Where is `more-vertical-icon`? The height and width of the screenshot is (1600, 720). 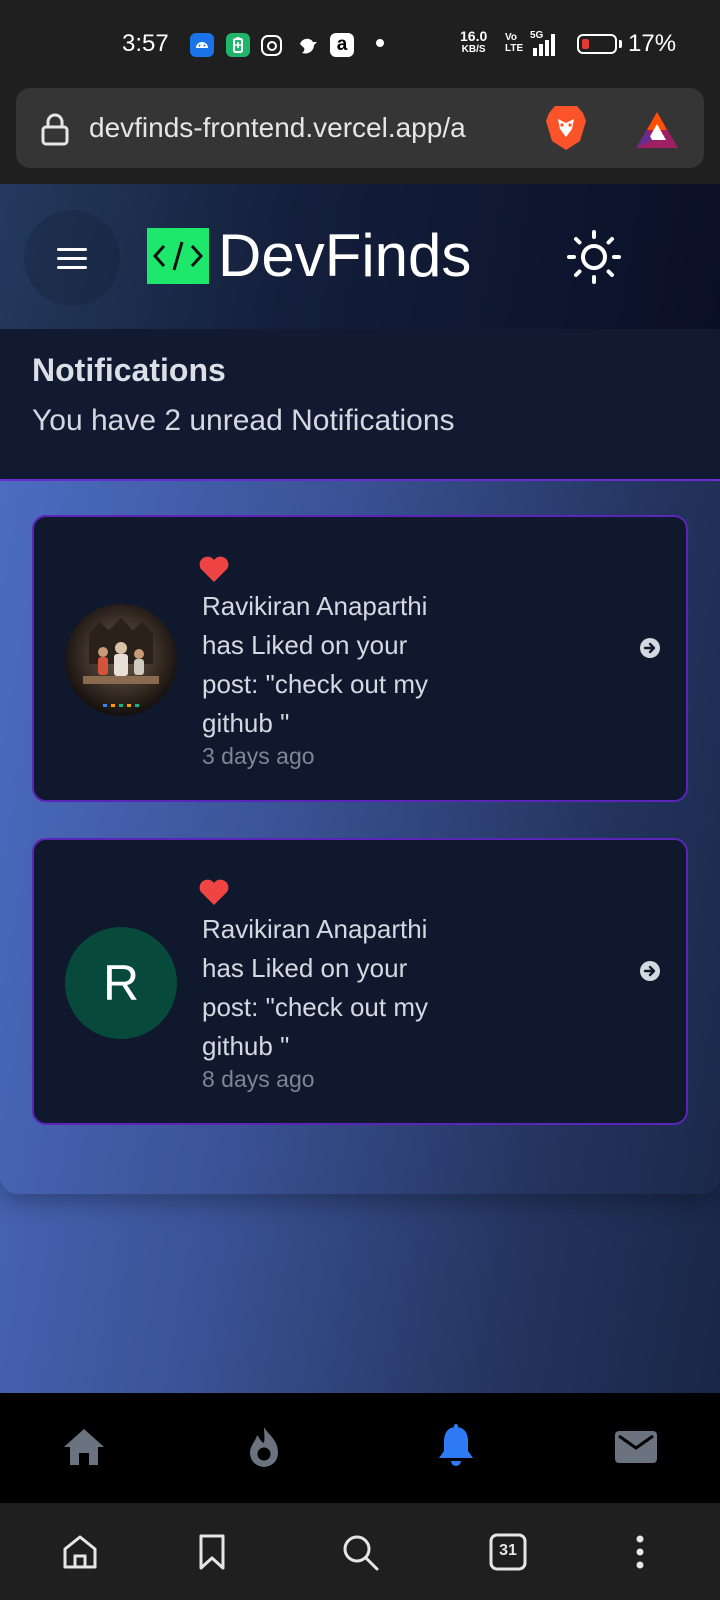
more-vertical-icon is located at coordinates (640, 1552).